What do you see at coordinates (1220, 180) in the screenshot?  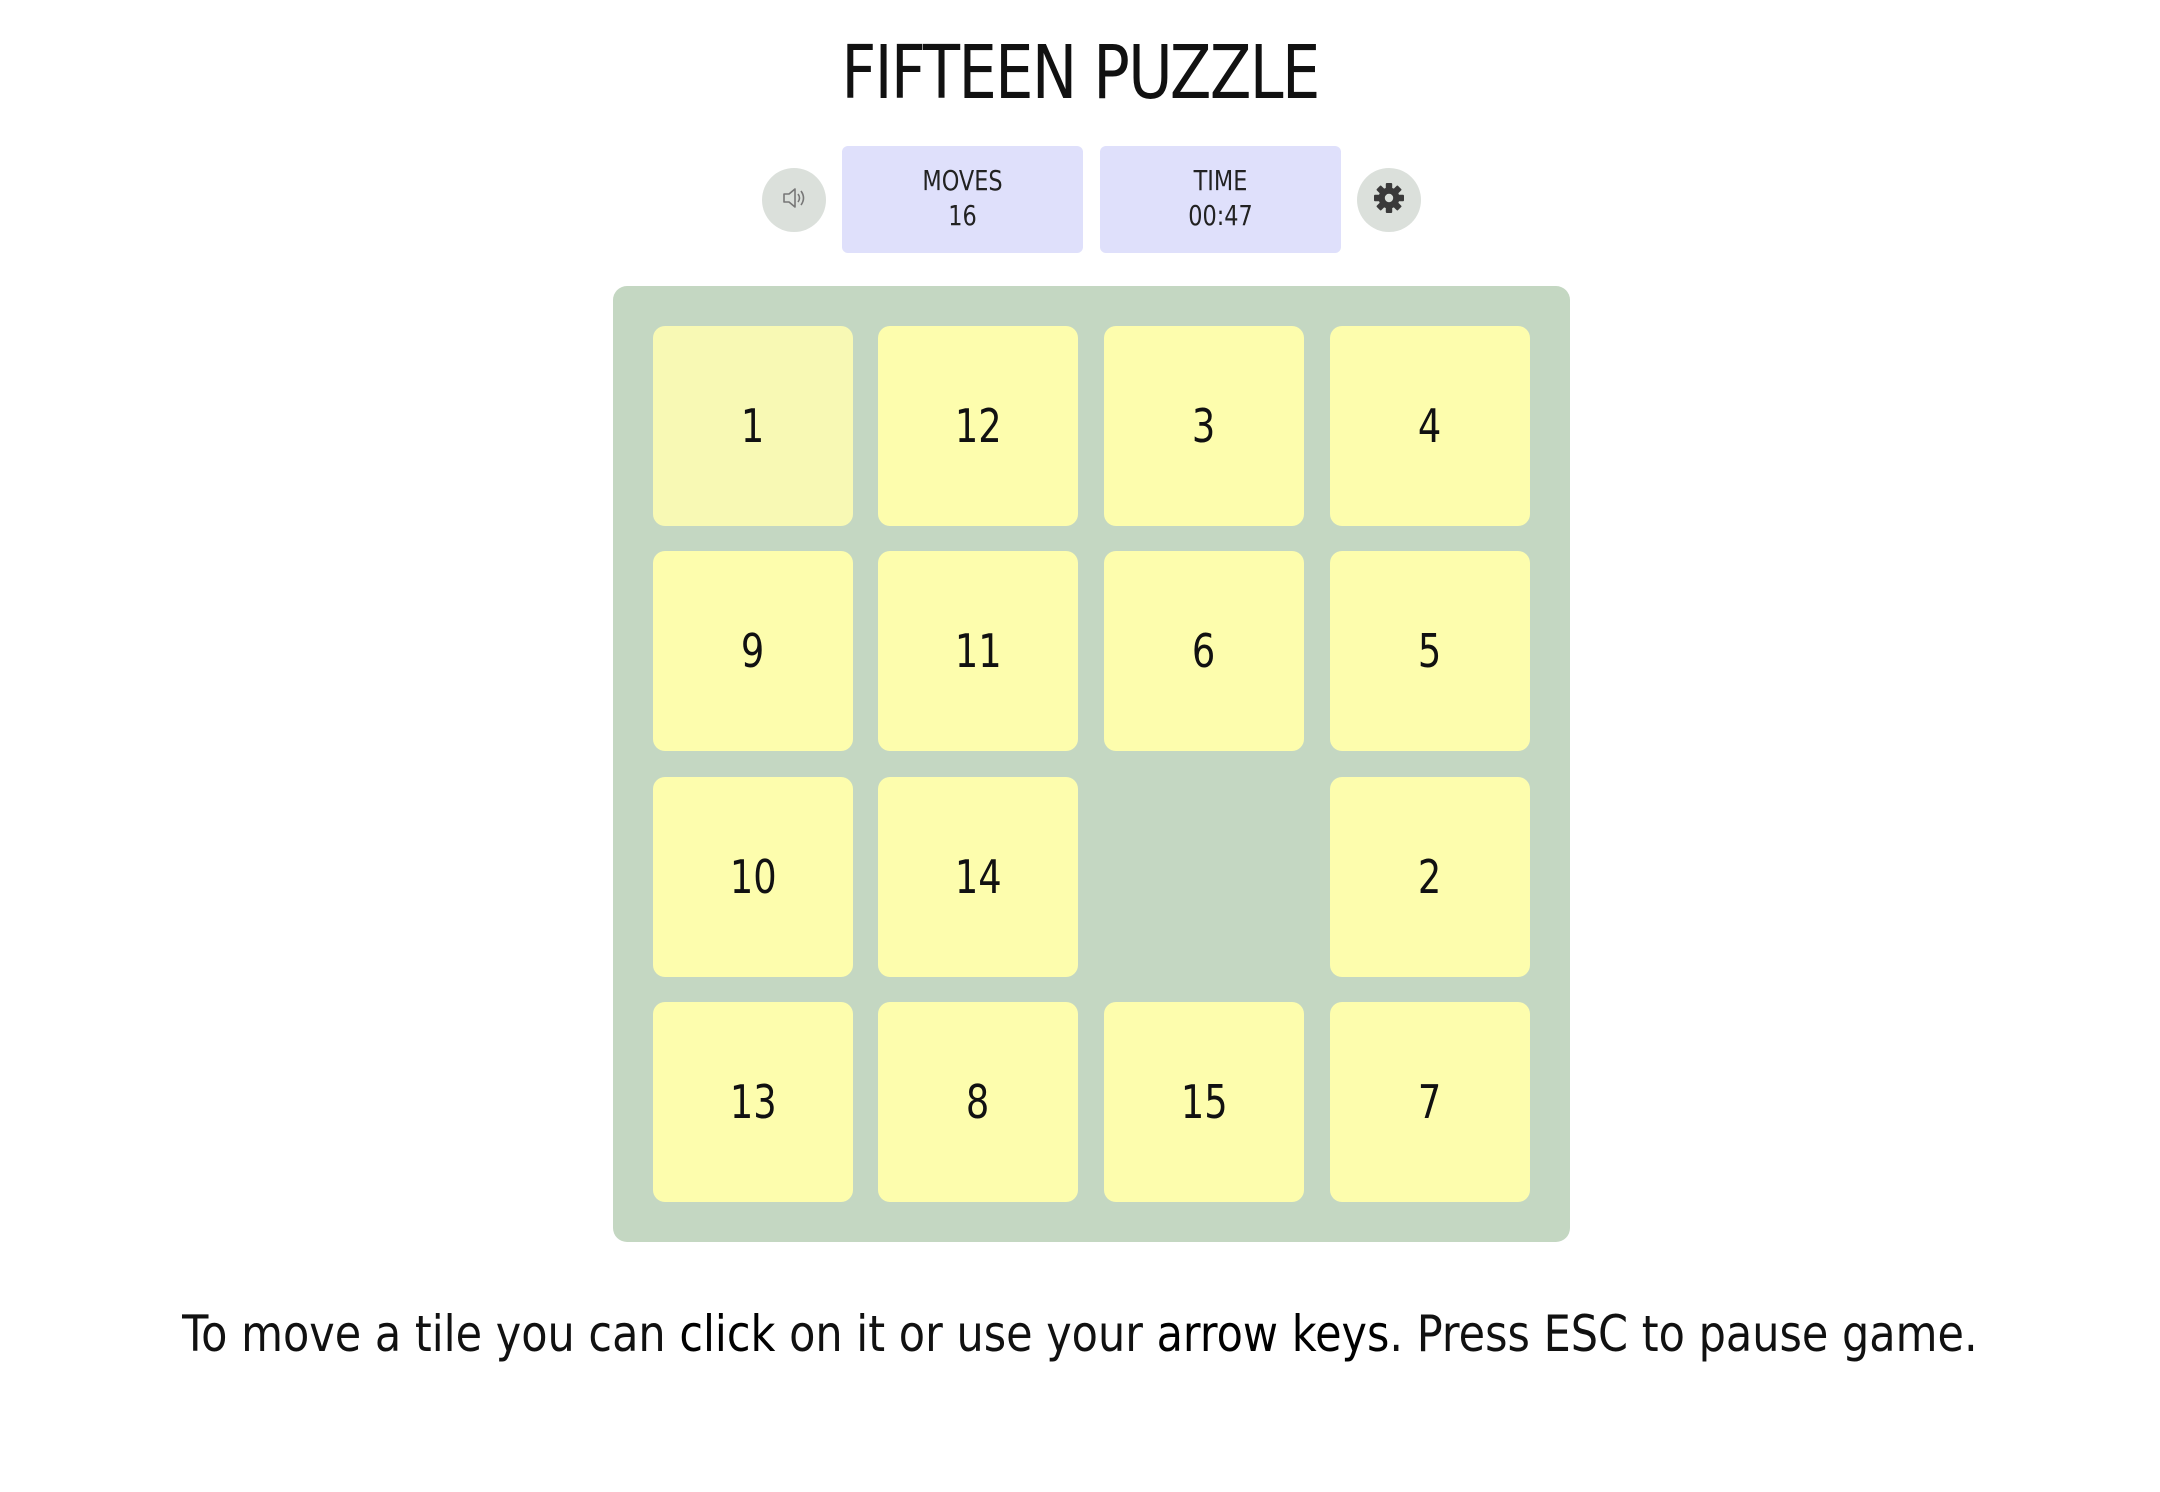 I see `time-label: TIME` at bounding box center [1220, 180].